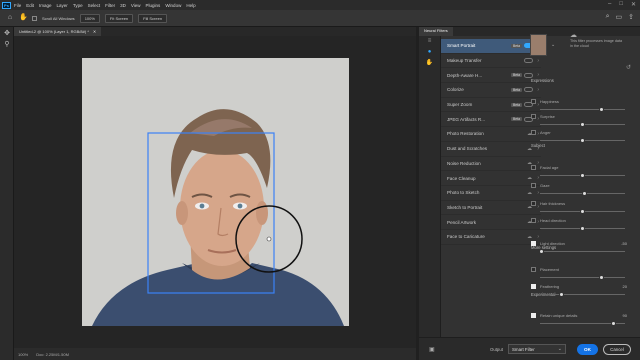  What do you see at coordinates (153, 18) in the screenshot?
I see `fill-screen-button: Fill Screen` at bounding box center [153, 18].